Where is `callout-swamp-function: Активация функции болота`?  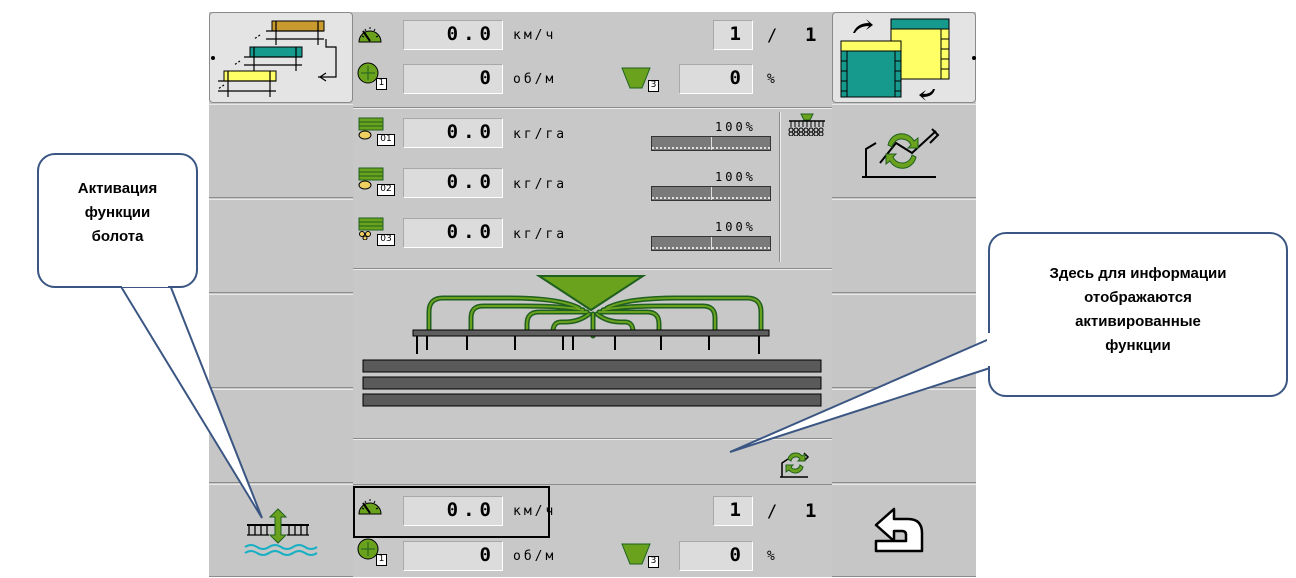 callout-swamp-function: Активация функции болота is located at coordinates (117, 220).